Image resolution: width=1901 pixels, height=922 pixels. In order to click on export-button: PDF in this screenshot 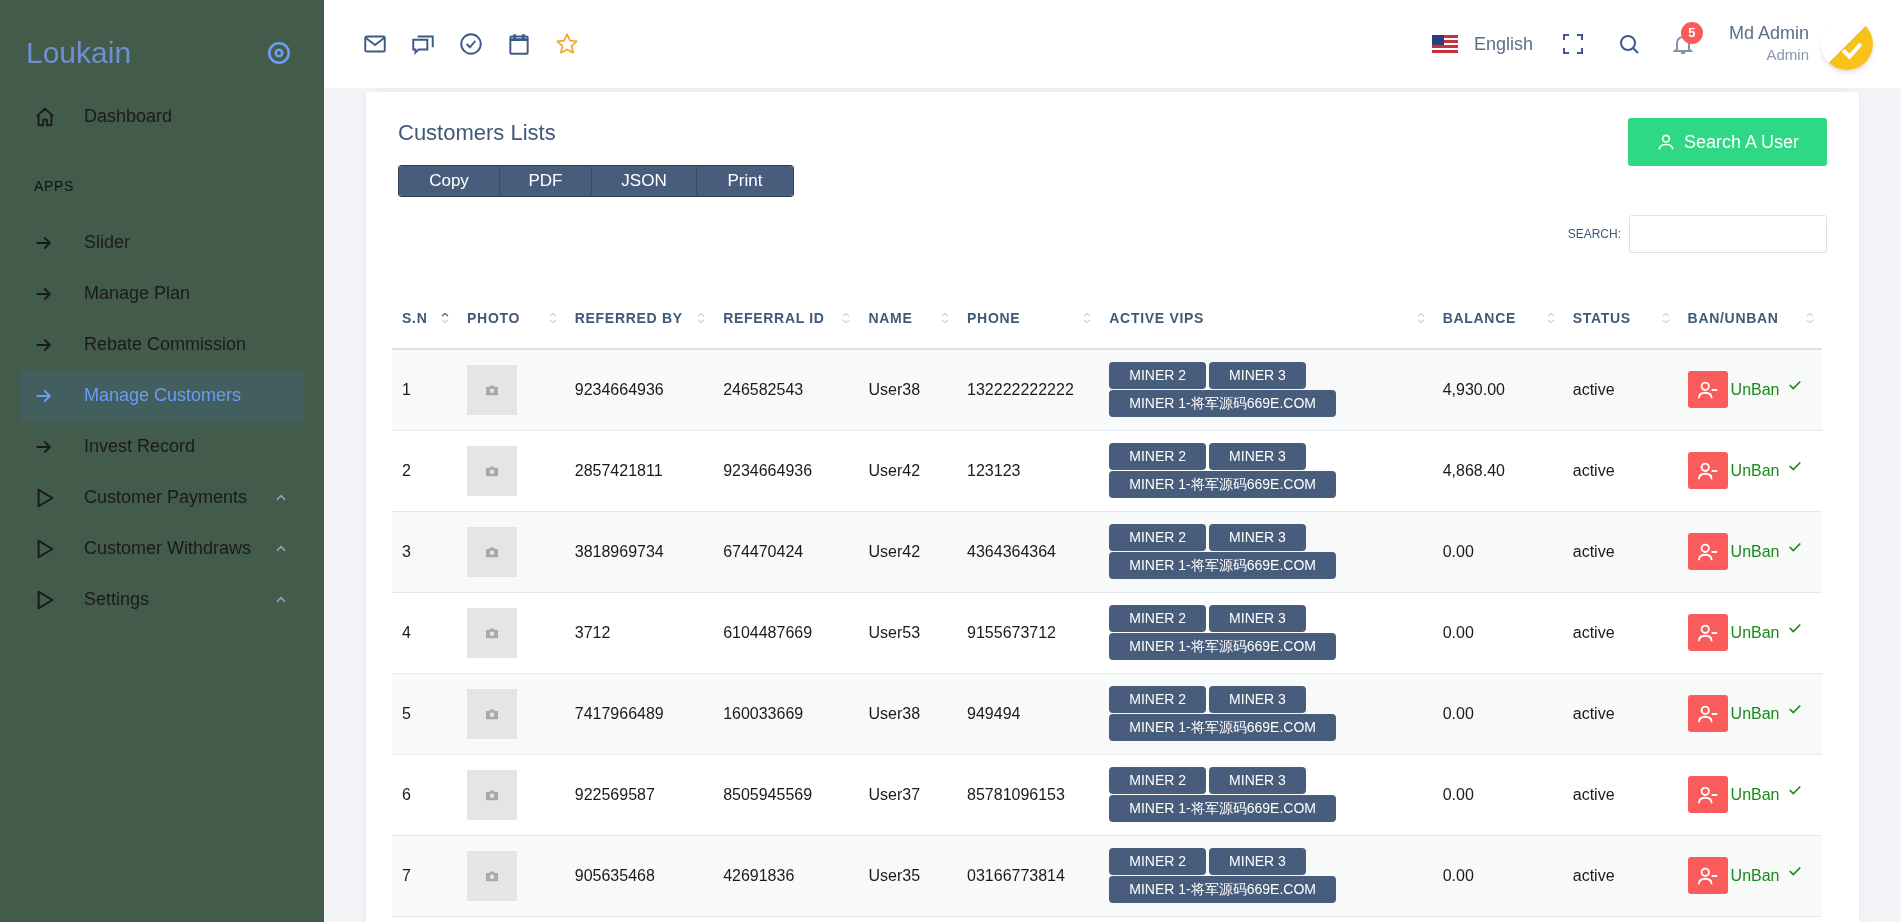, I will do `click(545, 181)`.